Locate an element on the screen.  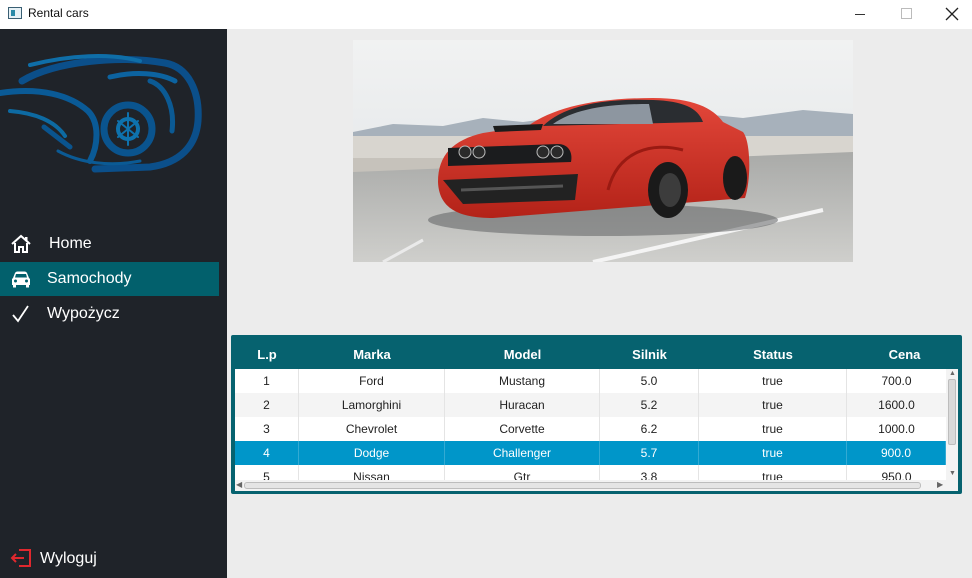
cell-marka: Dodge is located at coordinates (372, 453).